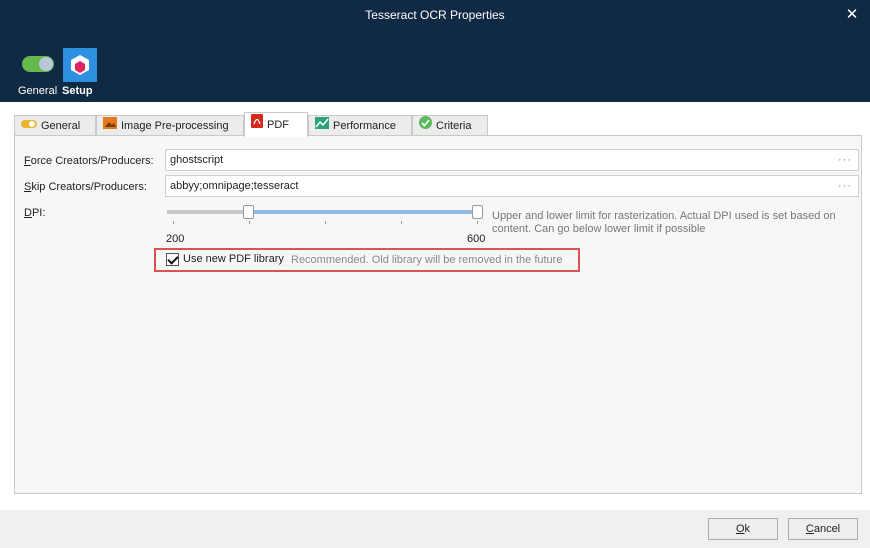 This screenshot has height=548, width=870. I want to click on use-new-pdf-library-checkbox, so click(172, 259).